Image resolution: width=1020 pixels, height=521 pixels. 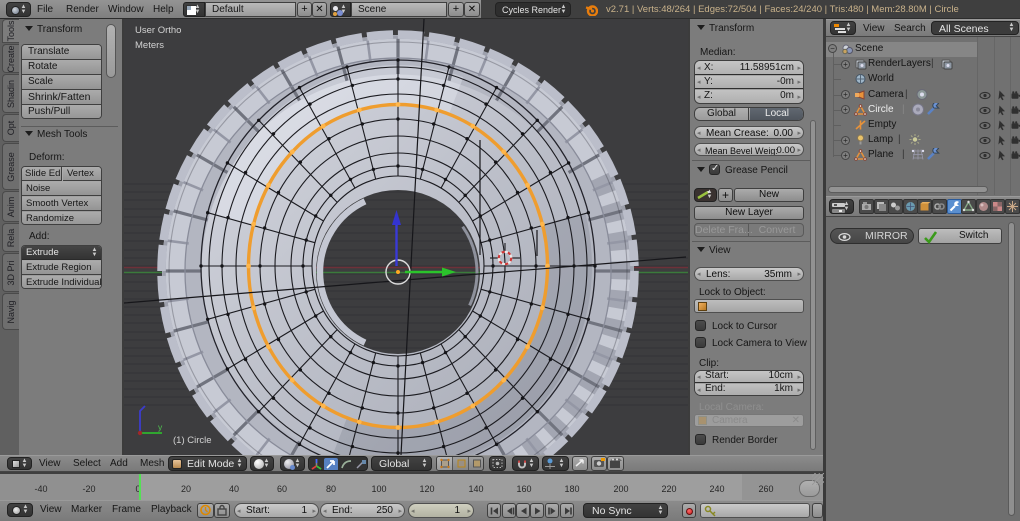 I want to click on svg-text: User Ortho, so click(x=158, y=30).